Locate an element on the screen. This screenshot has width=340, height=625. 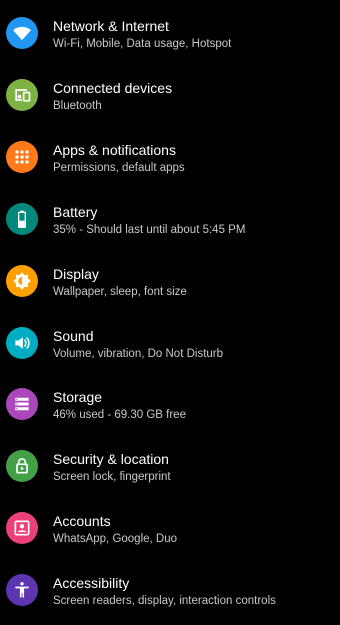
item-subtitle: Permissions, default apps is located at coordinates (119, 168).